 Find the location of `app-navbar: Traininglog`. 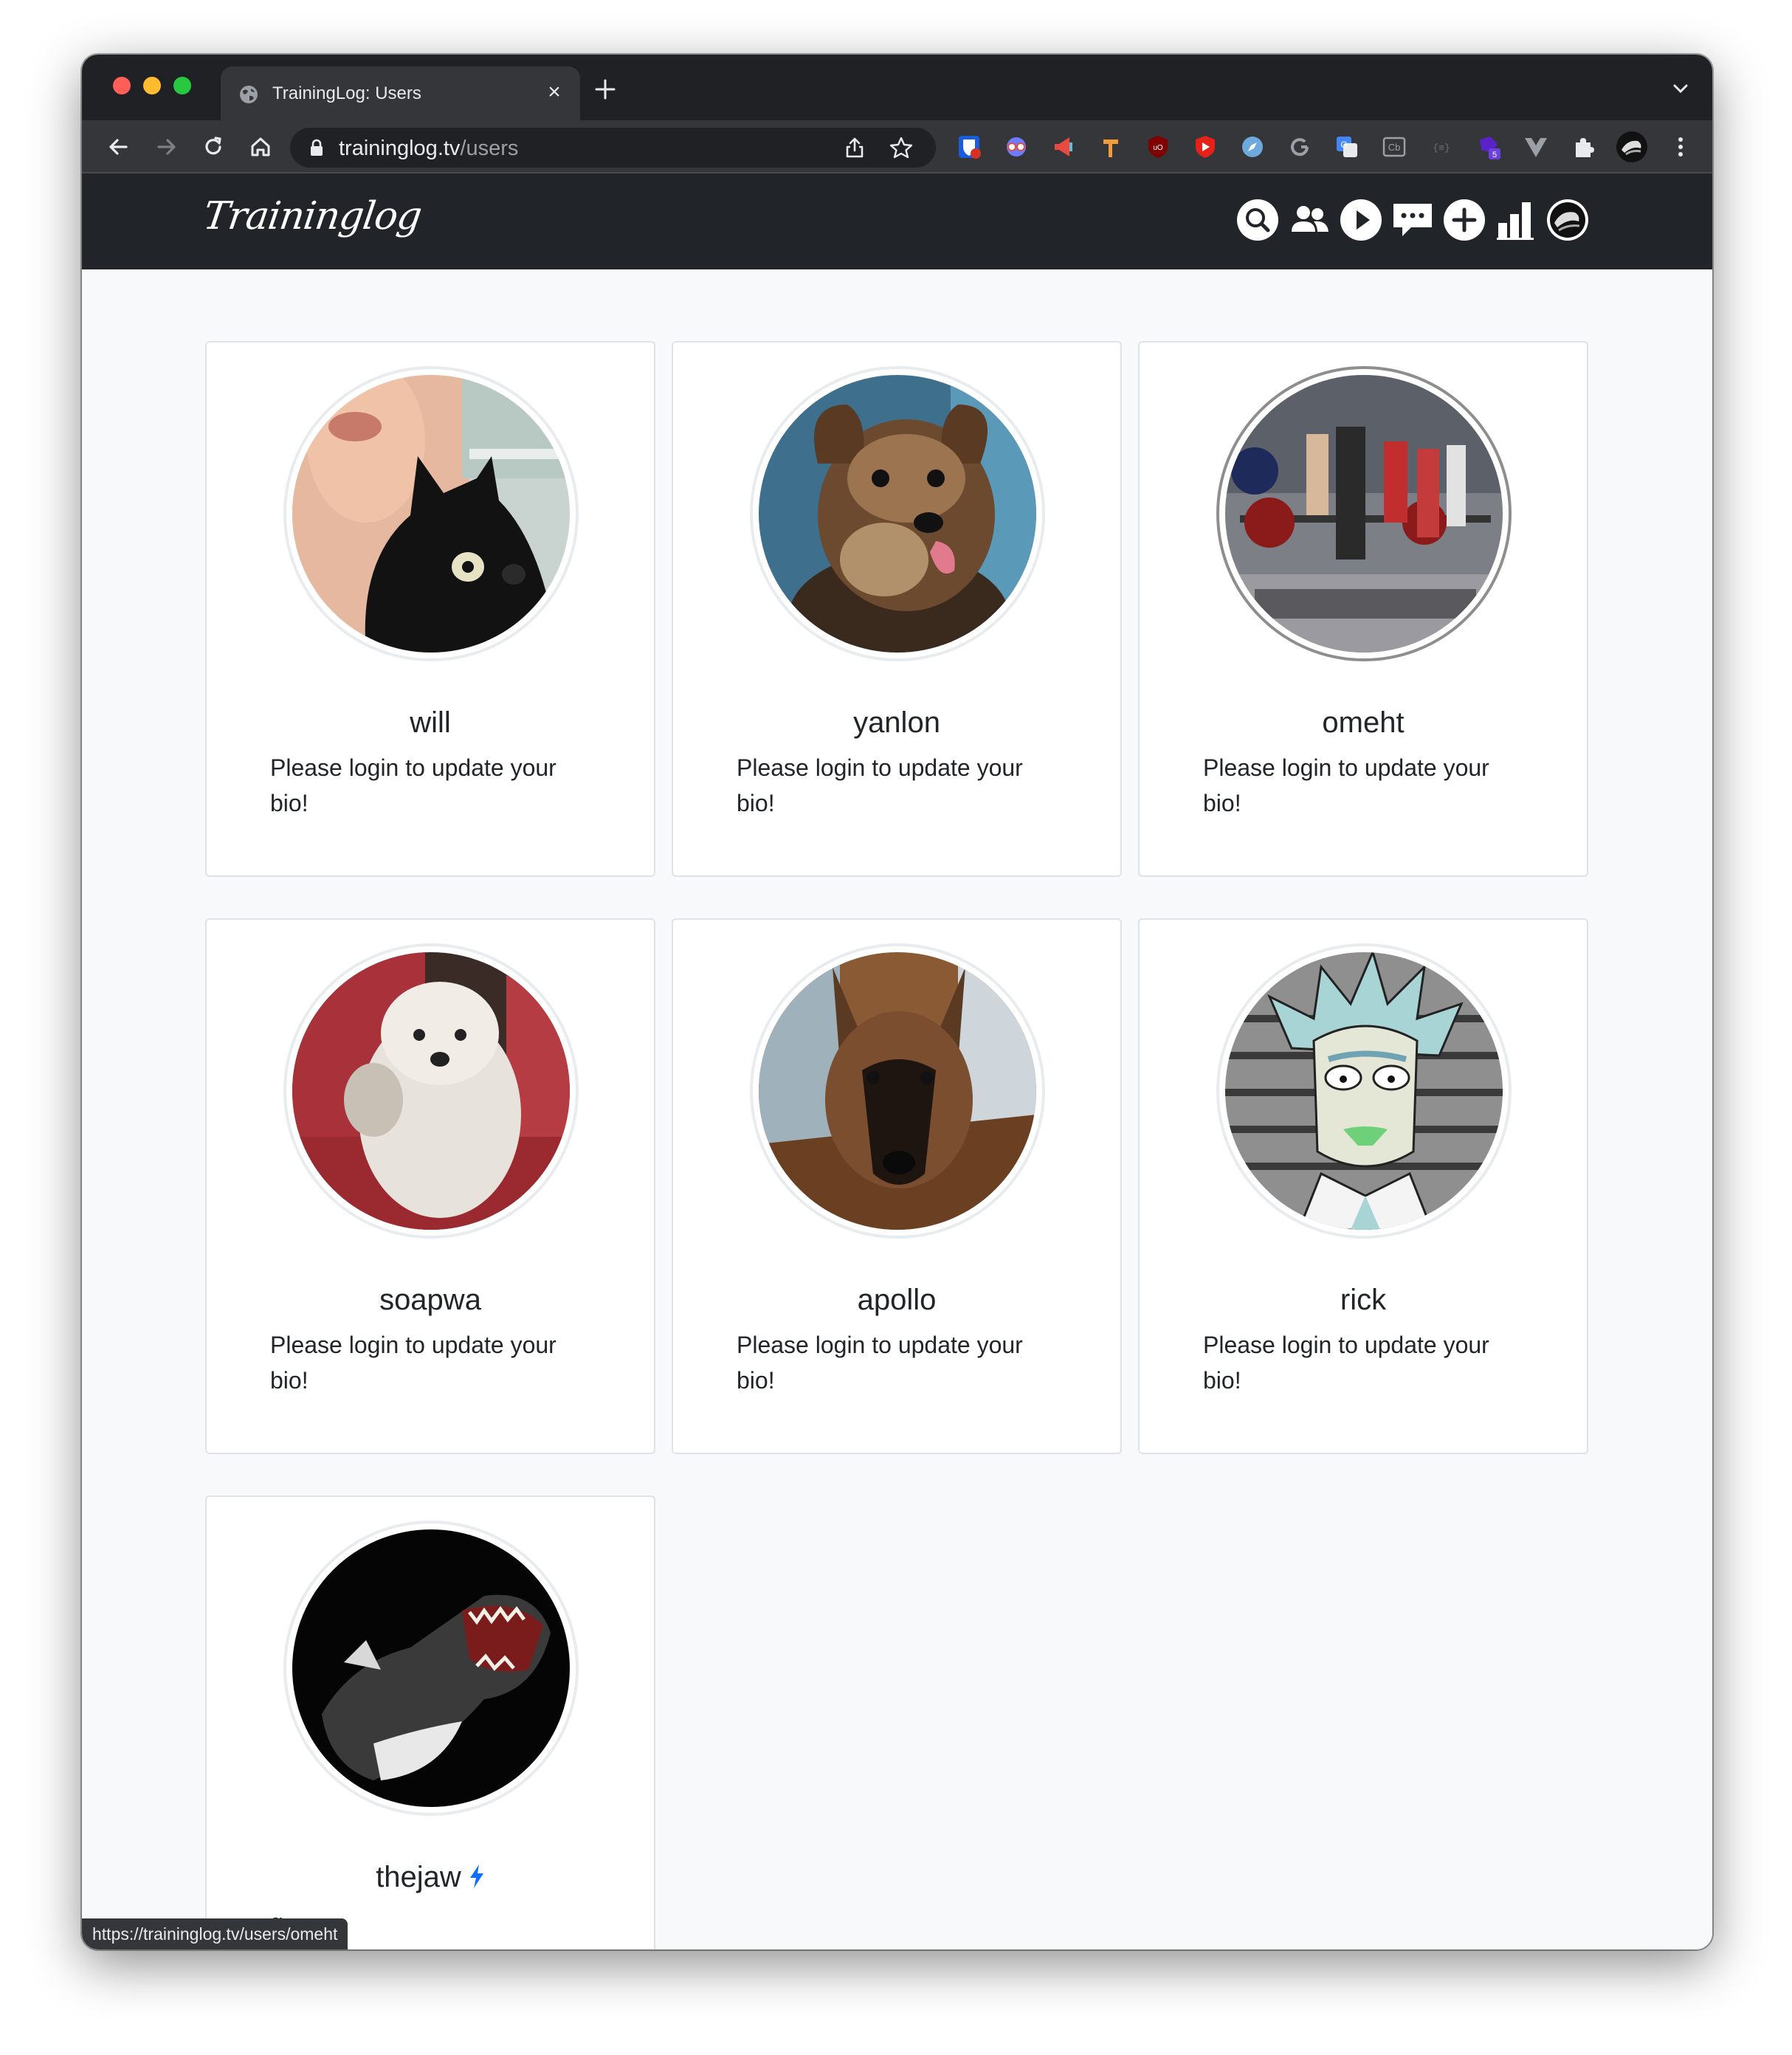

app-navbar: Traininglog is located at coordinates (897, 221).